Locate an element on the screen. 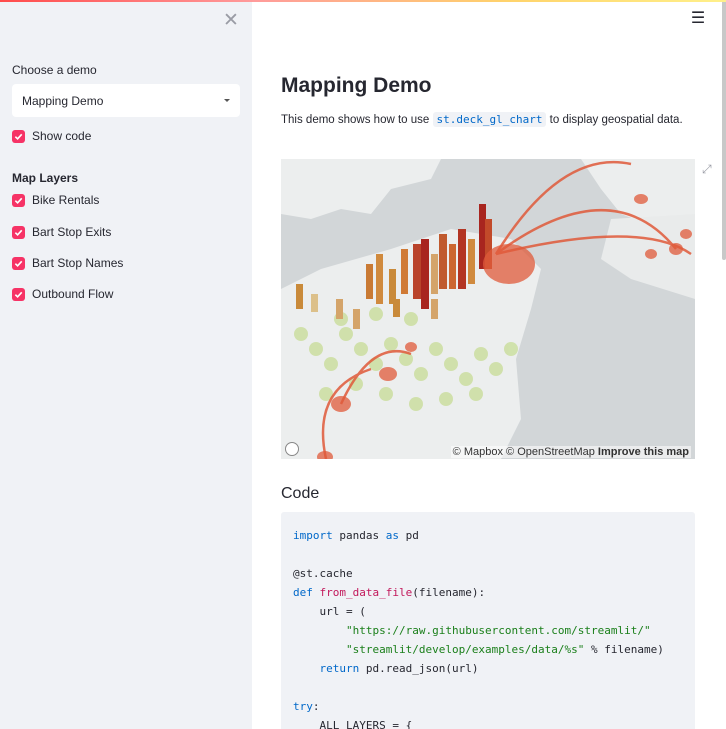 The width and height of the screenshot is (726, 729). close-sidebar-icon: ✕ is located at coordinates (231, 21).